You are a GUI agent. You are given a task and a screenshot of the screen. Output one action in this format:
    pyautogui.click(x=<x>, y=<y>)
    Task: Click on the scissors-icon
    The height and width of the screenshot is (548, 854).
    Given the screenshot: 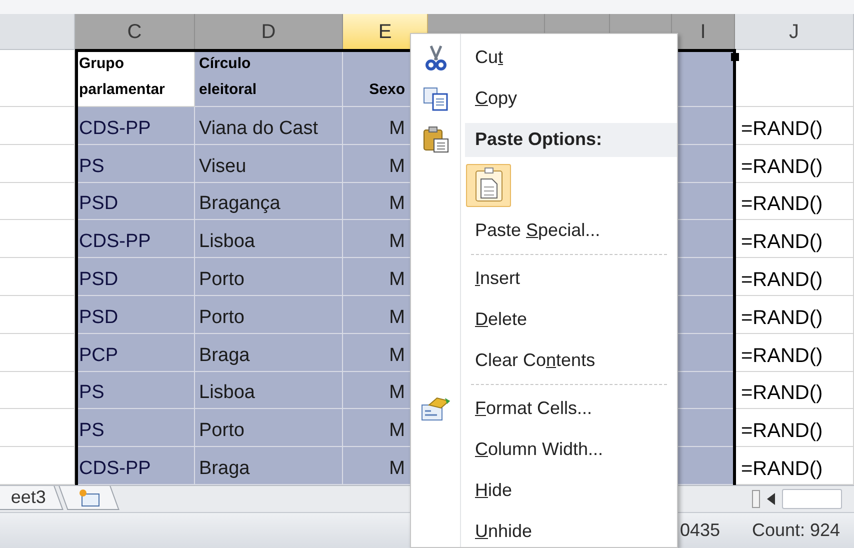 What is the action you would take?
    pyautogui.click(x=436, y=57)
    